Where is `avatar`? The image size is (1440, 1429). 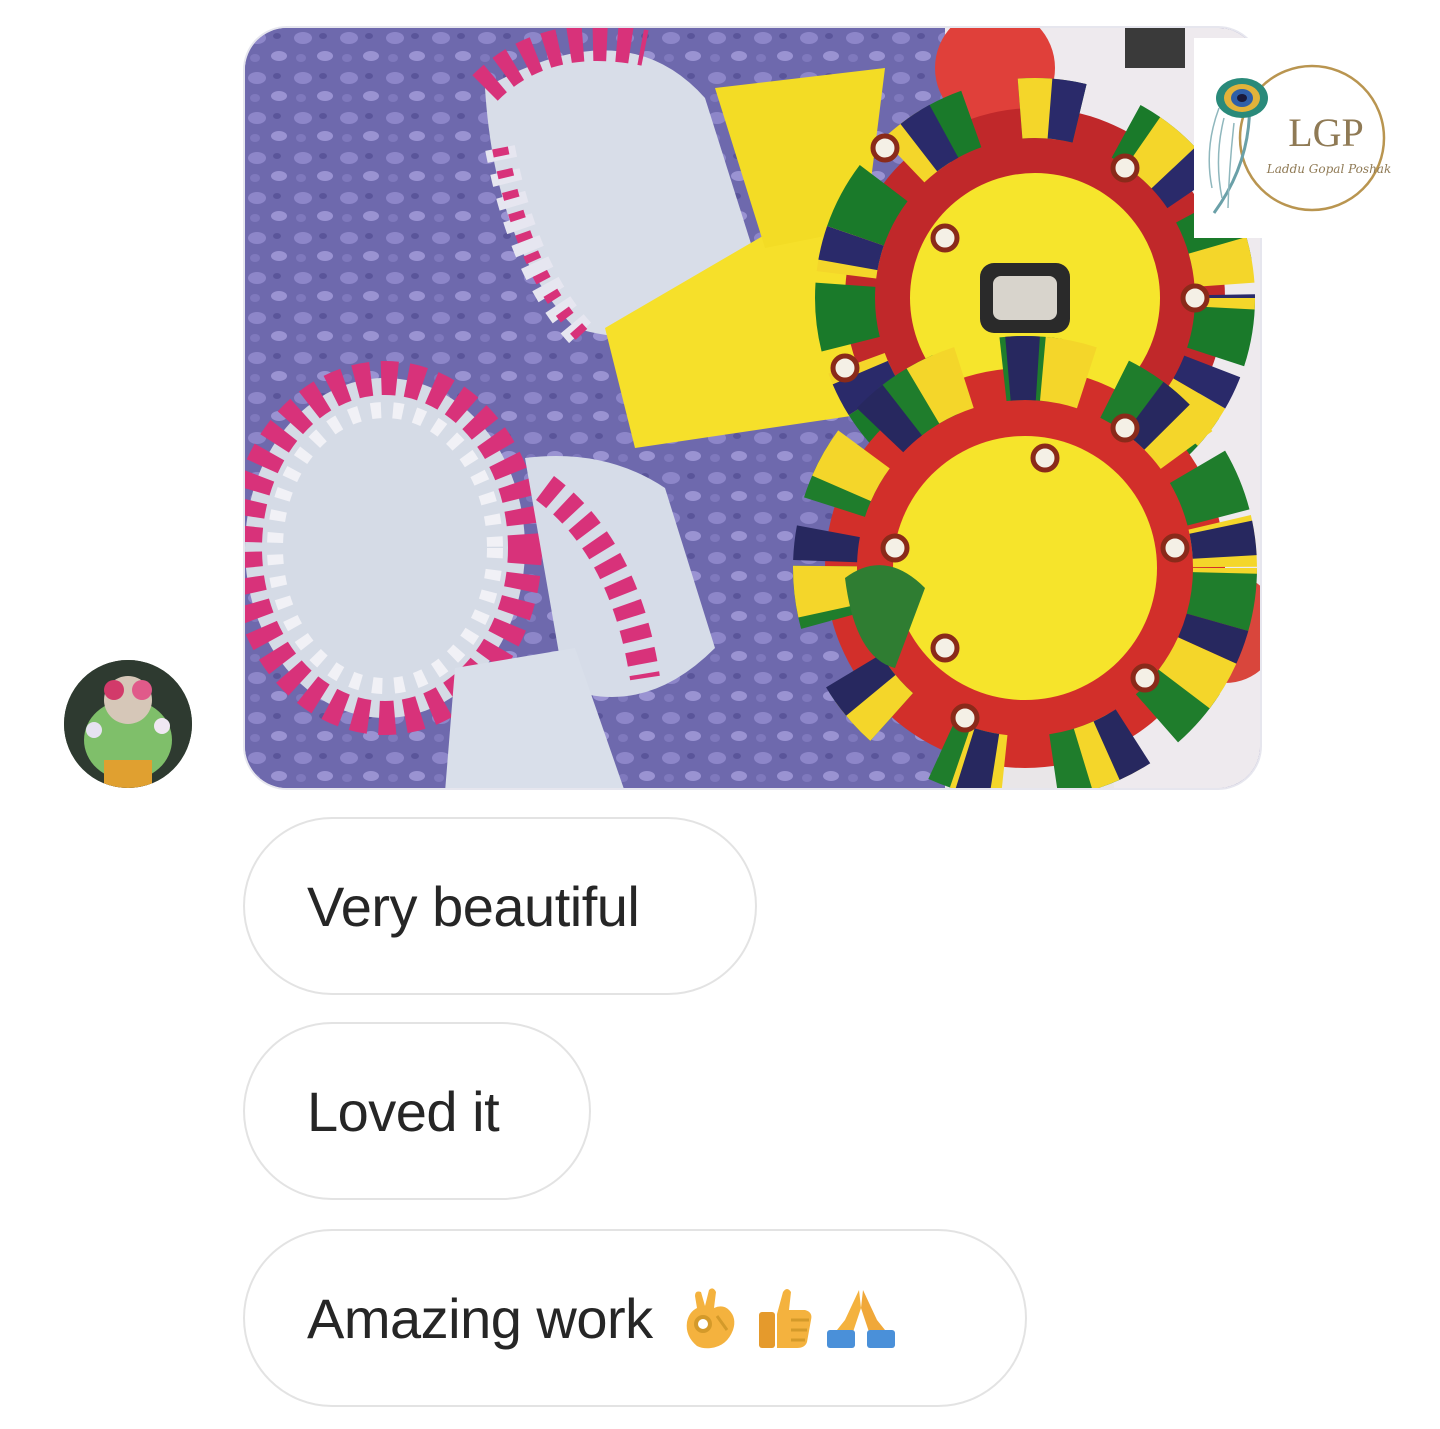 avatar is located at coordinates (128, 724).